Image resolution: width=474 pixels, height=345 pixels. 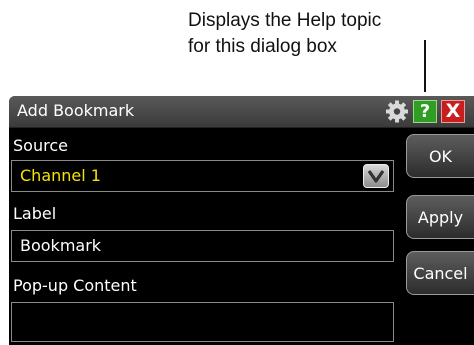 I want to click on close-icon: X, so click(x=453, y=111).